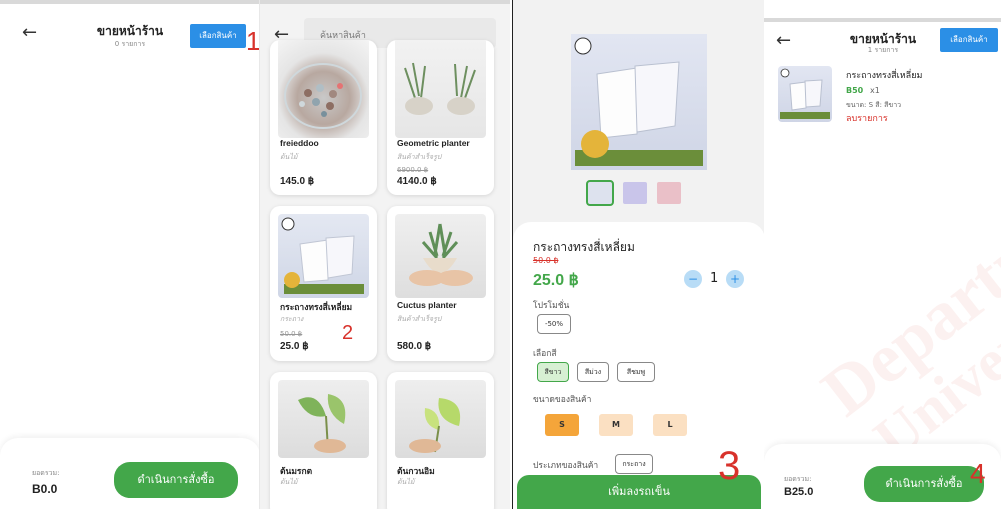  What do you see at coordinates (551, 306) in the screenshot?
I see `promotion-label: โปรโมชั่น` at bounding box center [551, 306].